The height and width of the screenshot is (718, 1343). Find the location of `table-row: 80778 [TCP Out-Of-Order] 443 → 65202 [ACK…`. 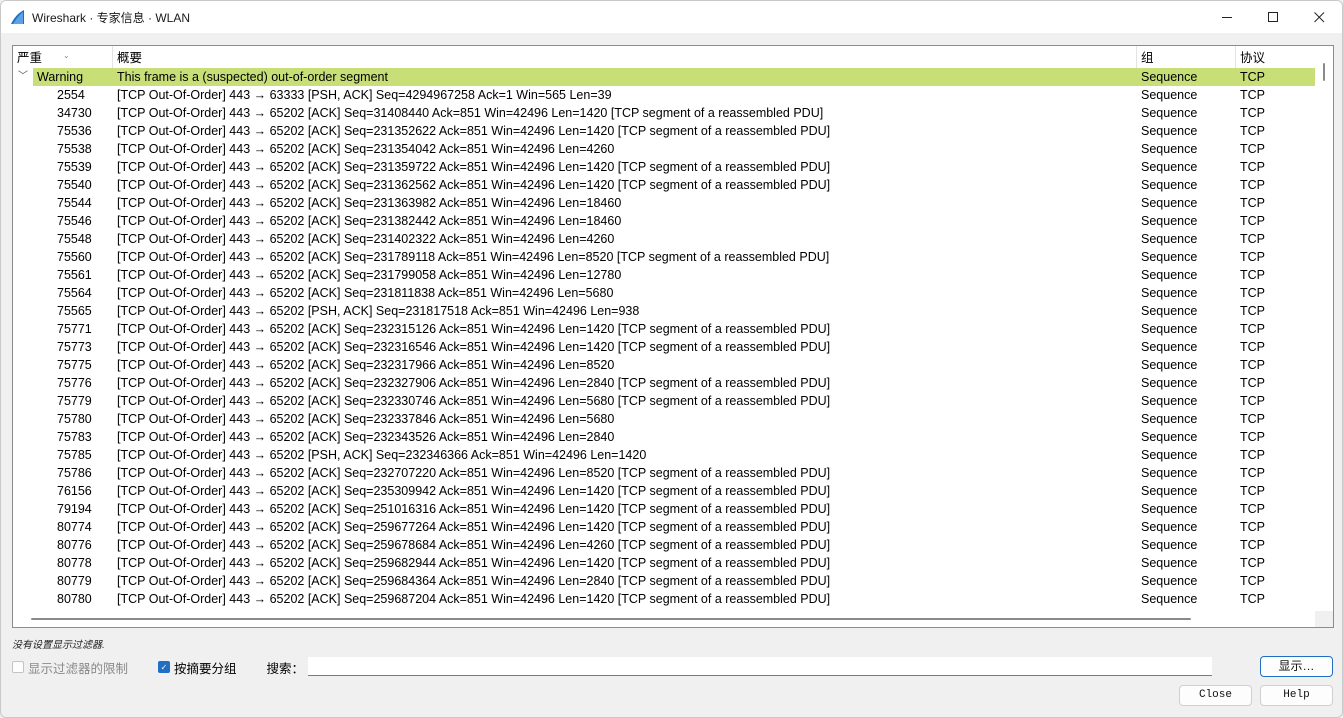

table-row: 80778 [TCP Out-Of-Order] 443 → 65202 [ACK… is located at coordinates (664, 563).